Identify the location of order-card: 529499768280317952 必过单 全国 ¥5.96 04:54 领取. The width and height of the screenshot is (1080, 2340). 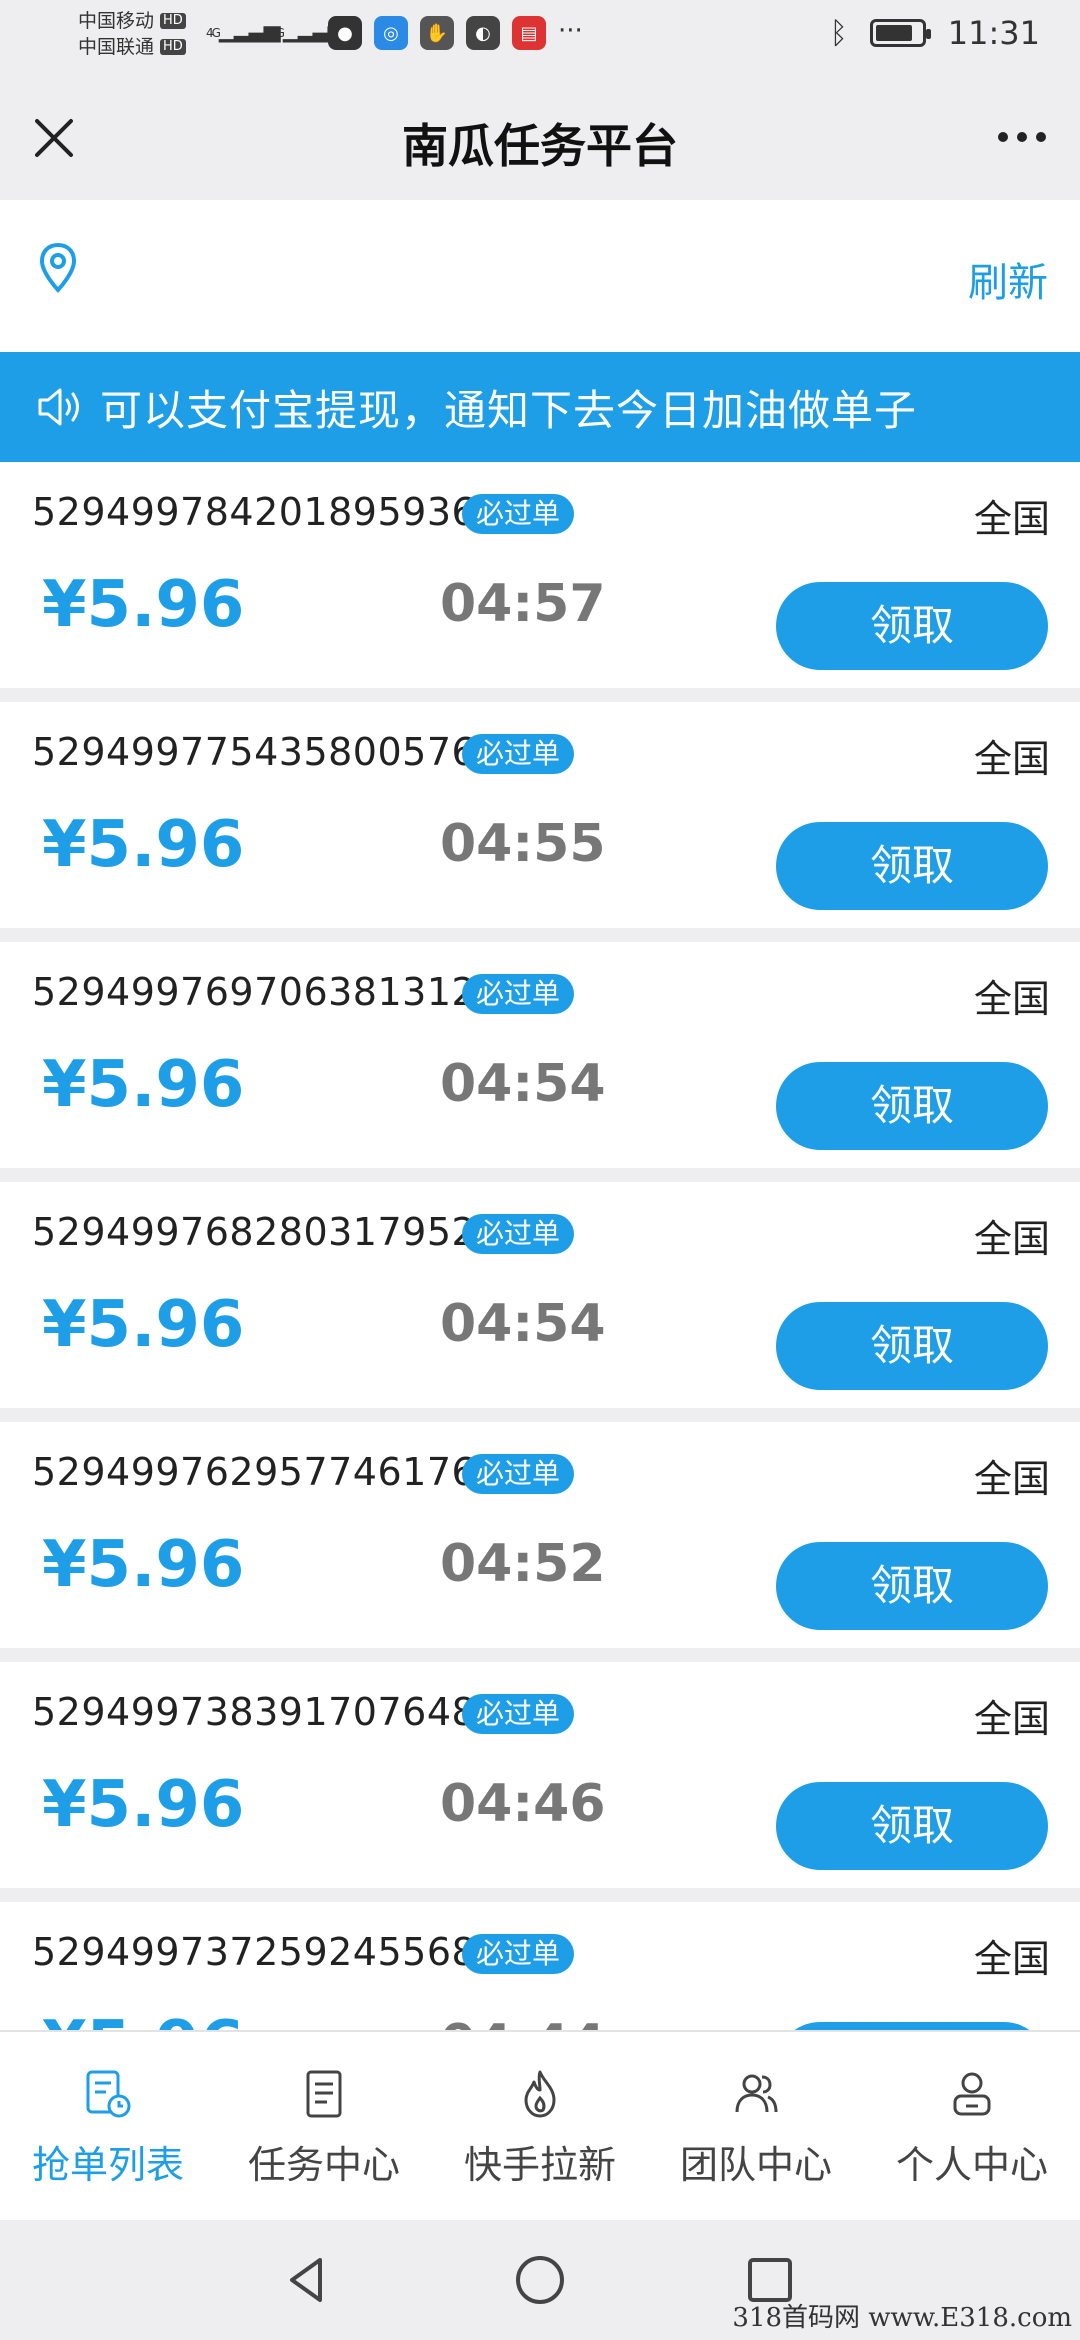
(540, 1295).